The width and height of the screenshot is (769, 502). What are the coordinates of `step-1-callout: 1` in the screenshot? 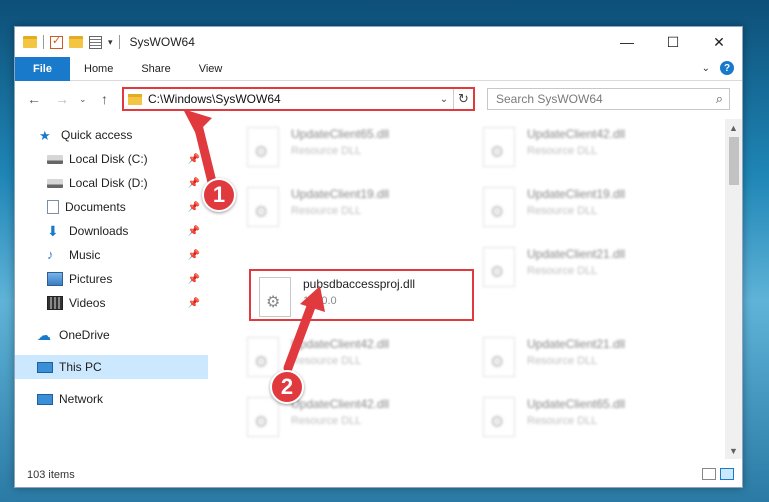 It's located at (219, 195).